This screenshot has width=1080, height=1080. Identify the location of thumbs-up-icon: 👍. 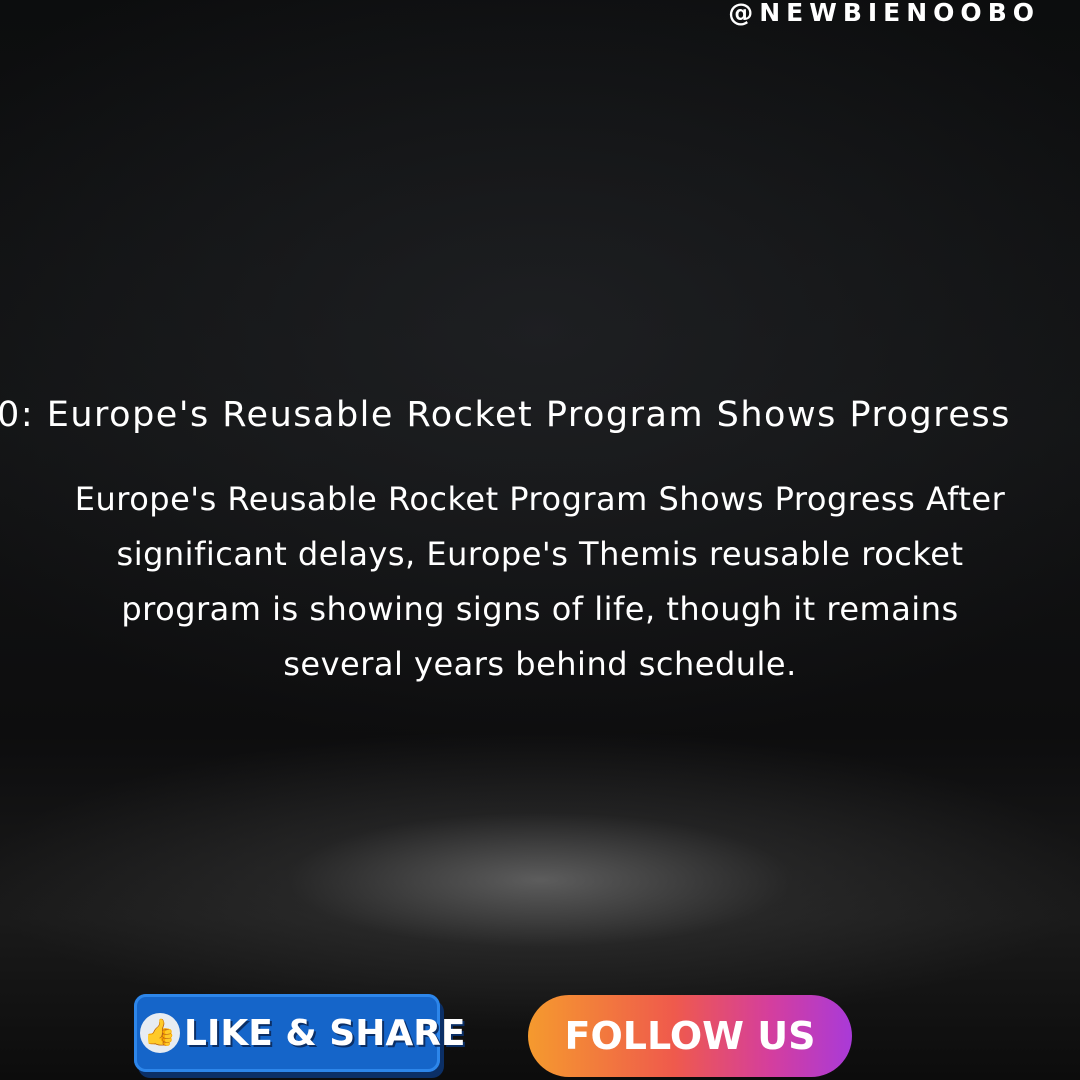
(160, 1033).